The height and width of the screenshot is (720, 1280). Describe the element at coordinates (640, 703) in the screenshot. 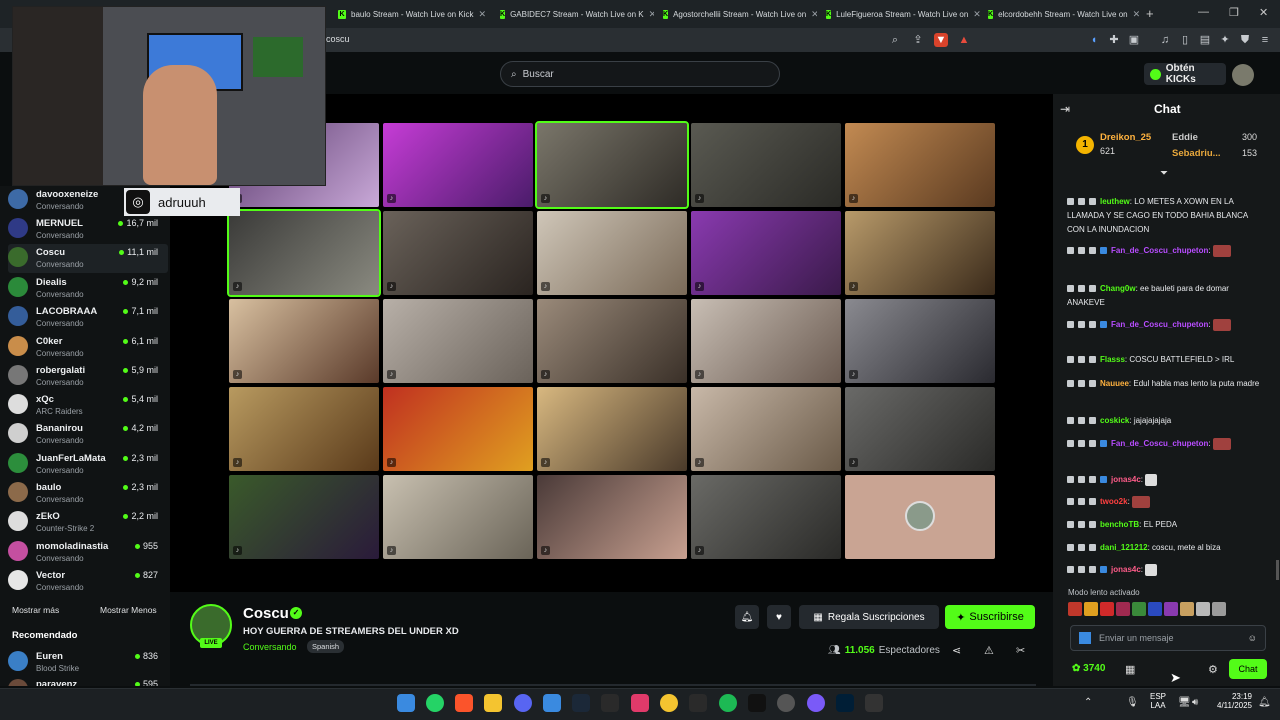

I see `tiktok-studio-icon` at that location.